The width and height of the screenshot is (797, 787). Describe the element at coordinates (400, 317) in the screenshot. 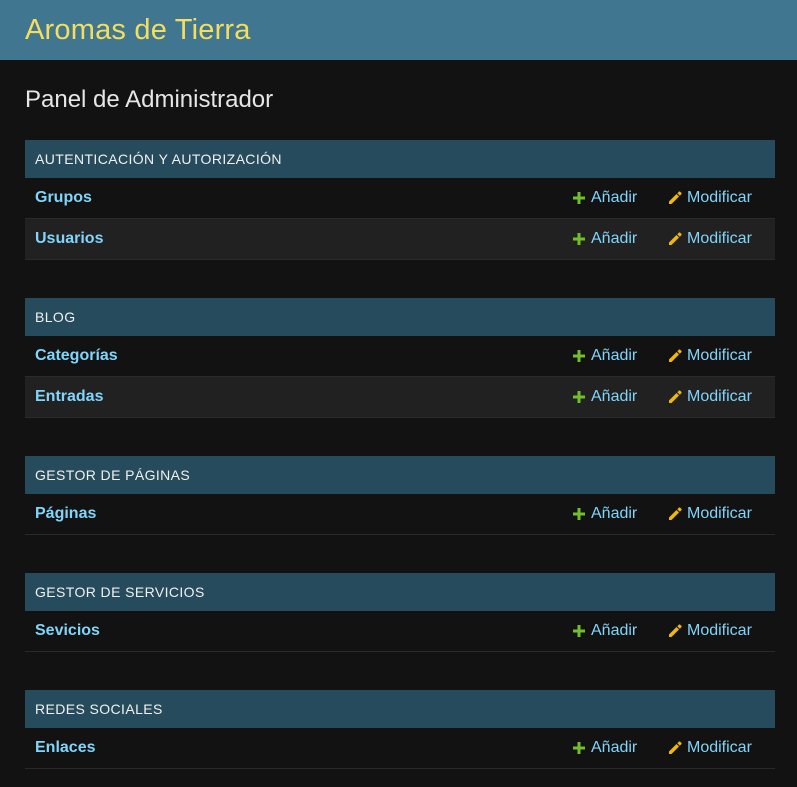

I see `module-caption: BLOG` at that location.